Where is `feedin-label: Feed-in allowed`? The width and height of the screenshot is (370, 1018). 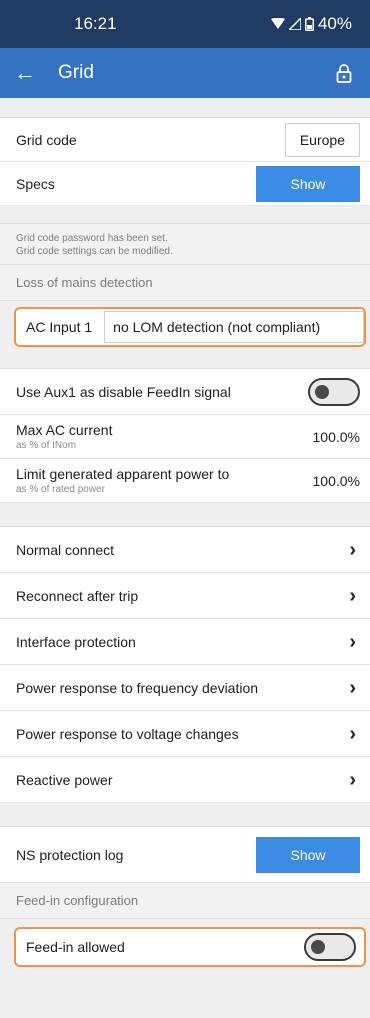 feedin-label: Feed-in allowed is located at coordinates (75, 947).